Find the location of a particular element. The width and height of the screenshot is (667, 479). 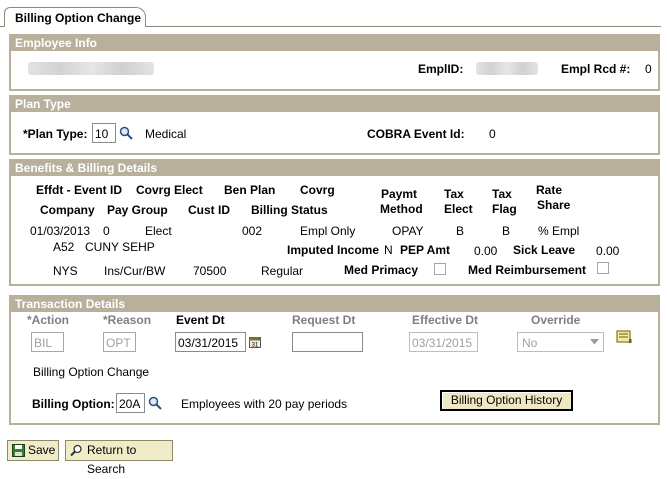

save-button-label: Save is located at coordinates (42, 450).